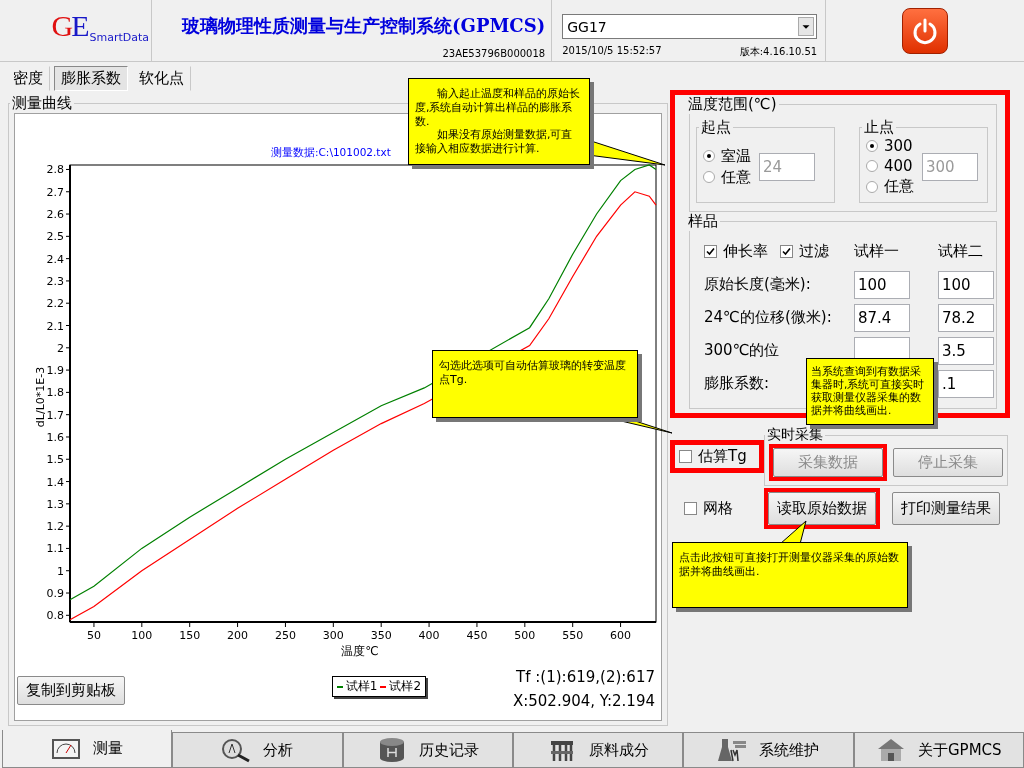  I want to click on readout-text: Tf :(1):619,(2):617, so click(585, 677).